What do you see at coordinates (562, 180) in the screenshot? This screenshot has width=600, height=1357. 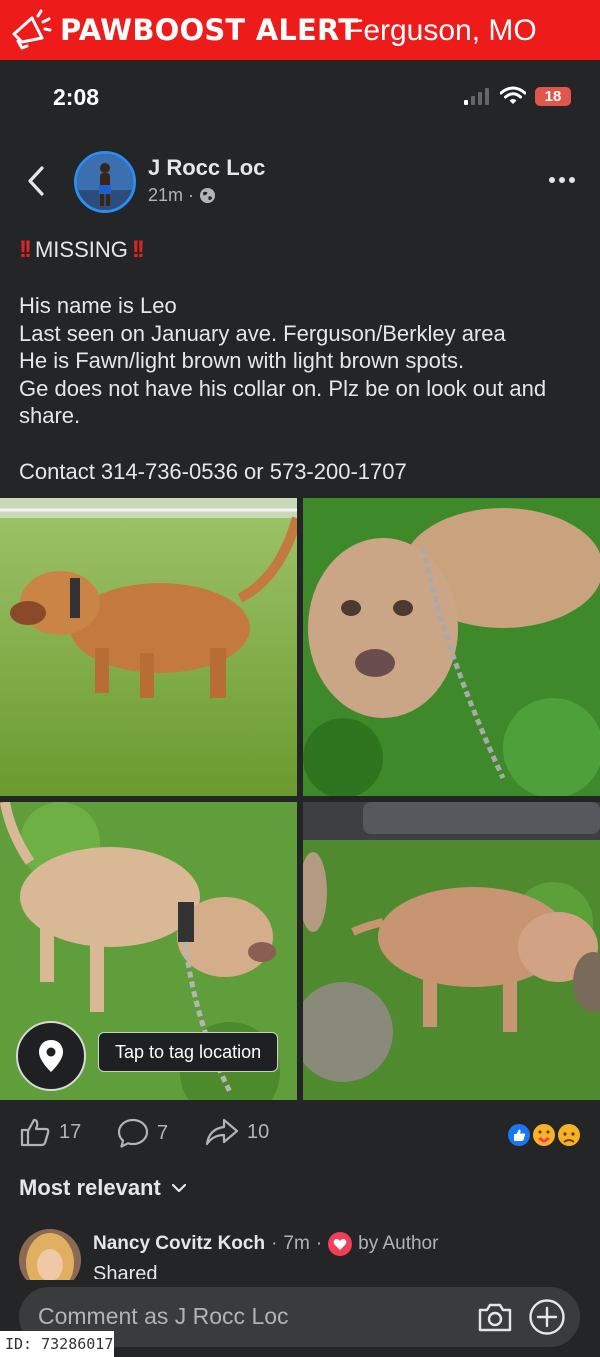 I see `more-options-icon` at bounding box center [562, 180].